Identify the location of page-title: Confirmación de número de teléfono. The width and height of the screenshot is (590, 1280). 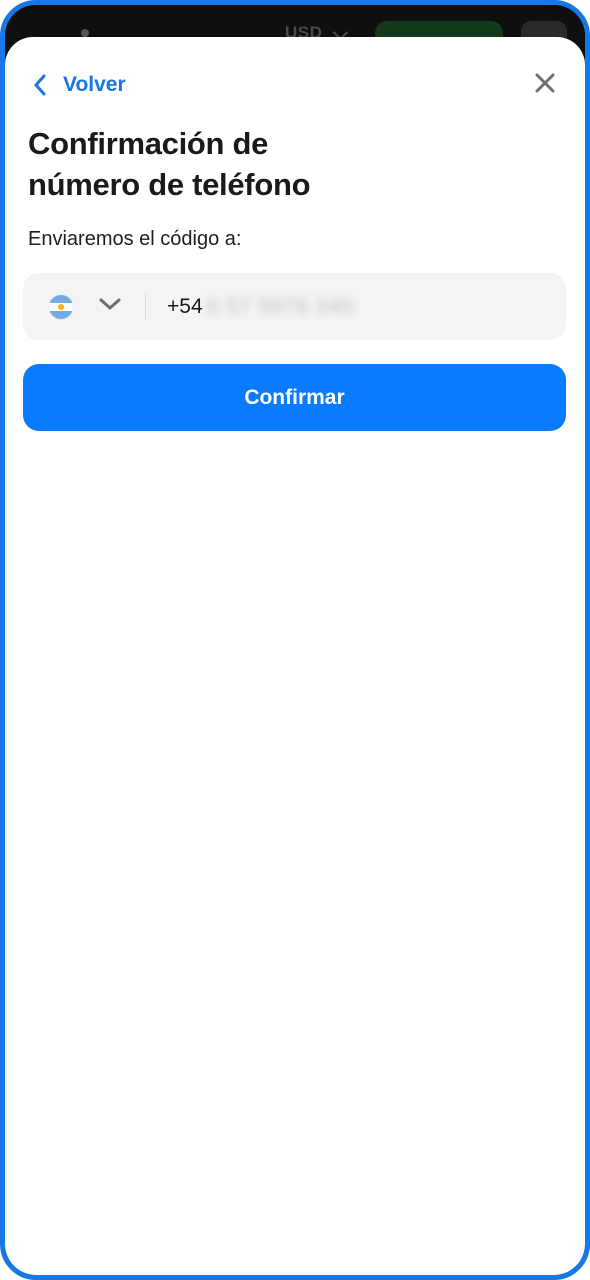
(288, 164).